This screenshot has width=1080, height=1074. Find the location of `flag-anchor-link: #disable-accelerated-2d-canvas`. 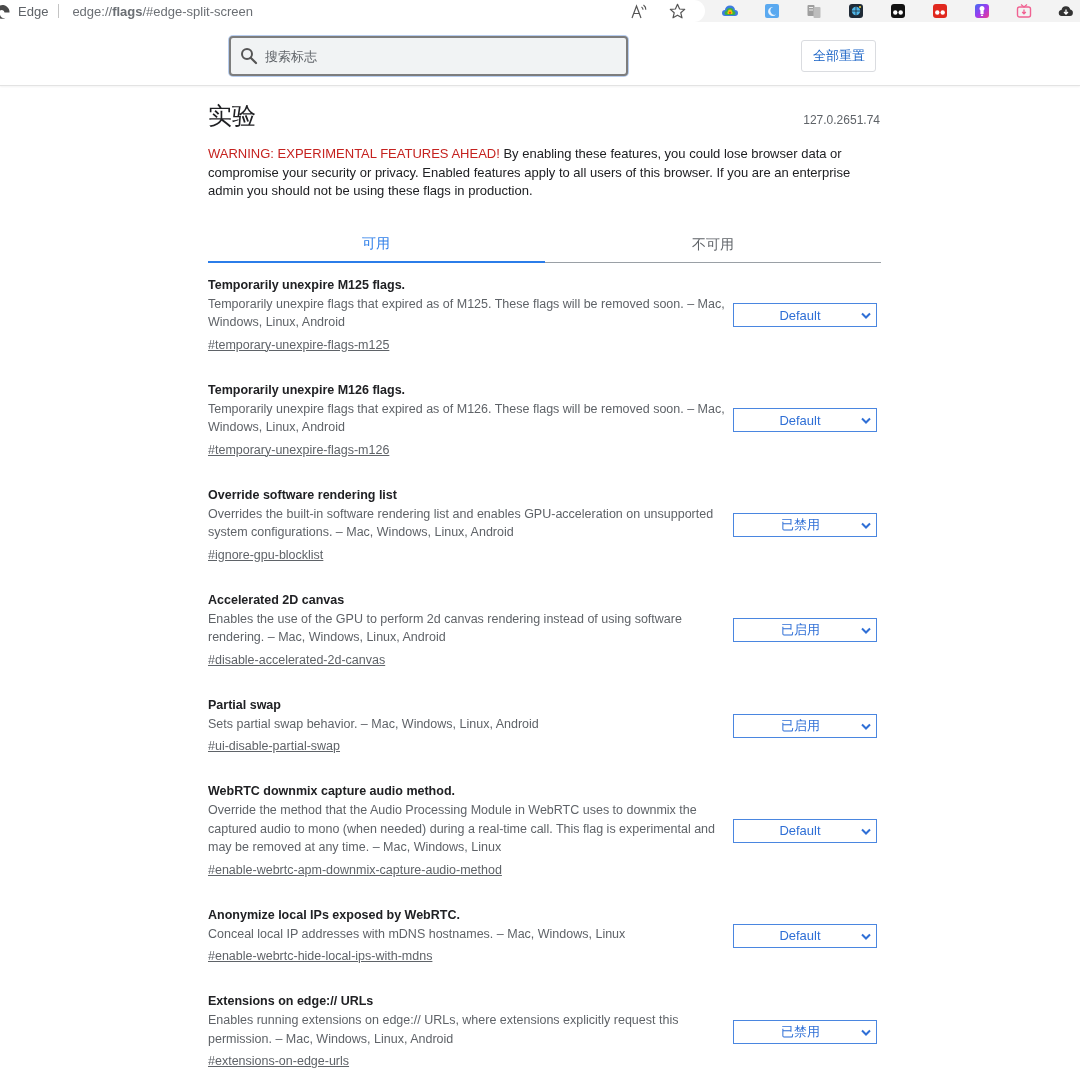

flag-anchor-link: #disable-accelerated-2d-canvas is located at coordinates (297, 659).